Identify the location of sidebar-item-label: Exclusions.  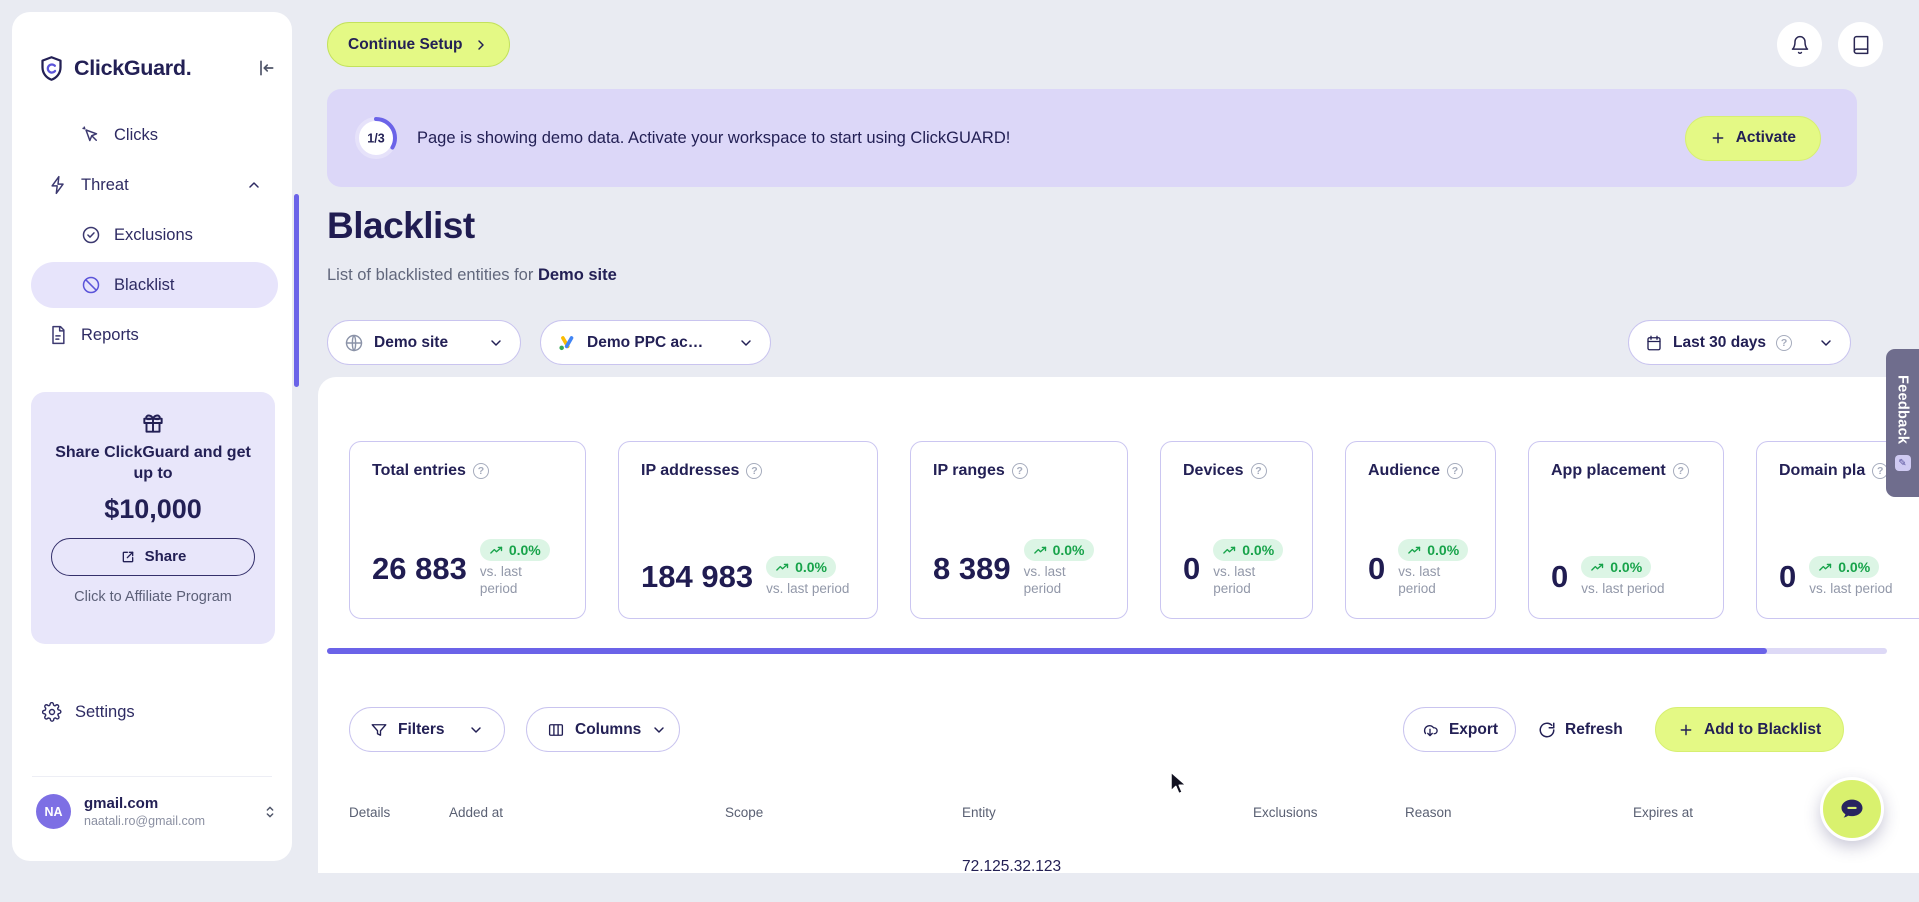
(153, 234).